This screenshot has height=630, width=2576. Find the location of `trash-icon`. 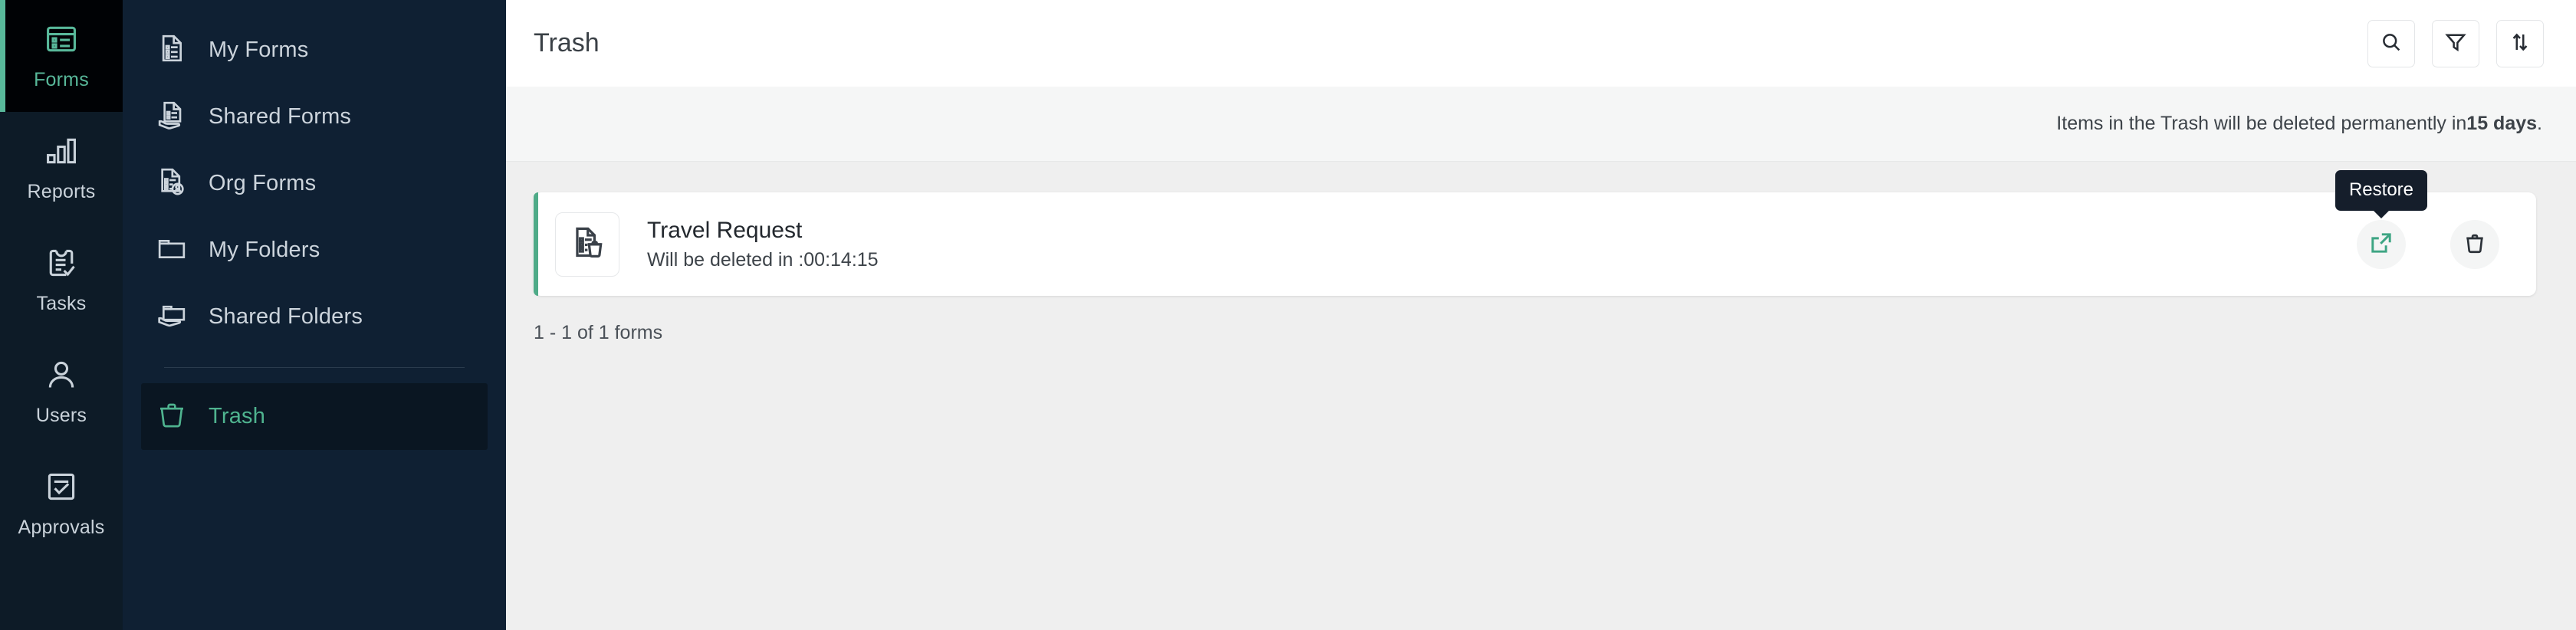

trash-icon is located at coordinates (172, 416).